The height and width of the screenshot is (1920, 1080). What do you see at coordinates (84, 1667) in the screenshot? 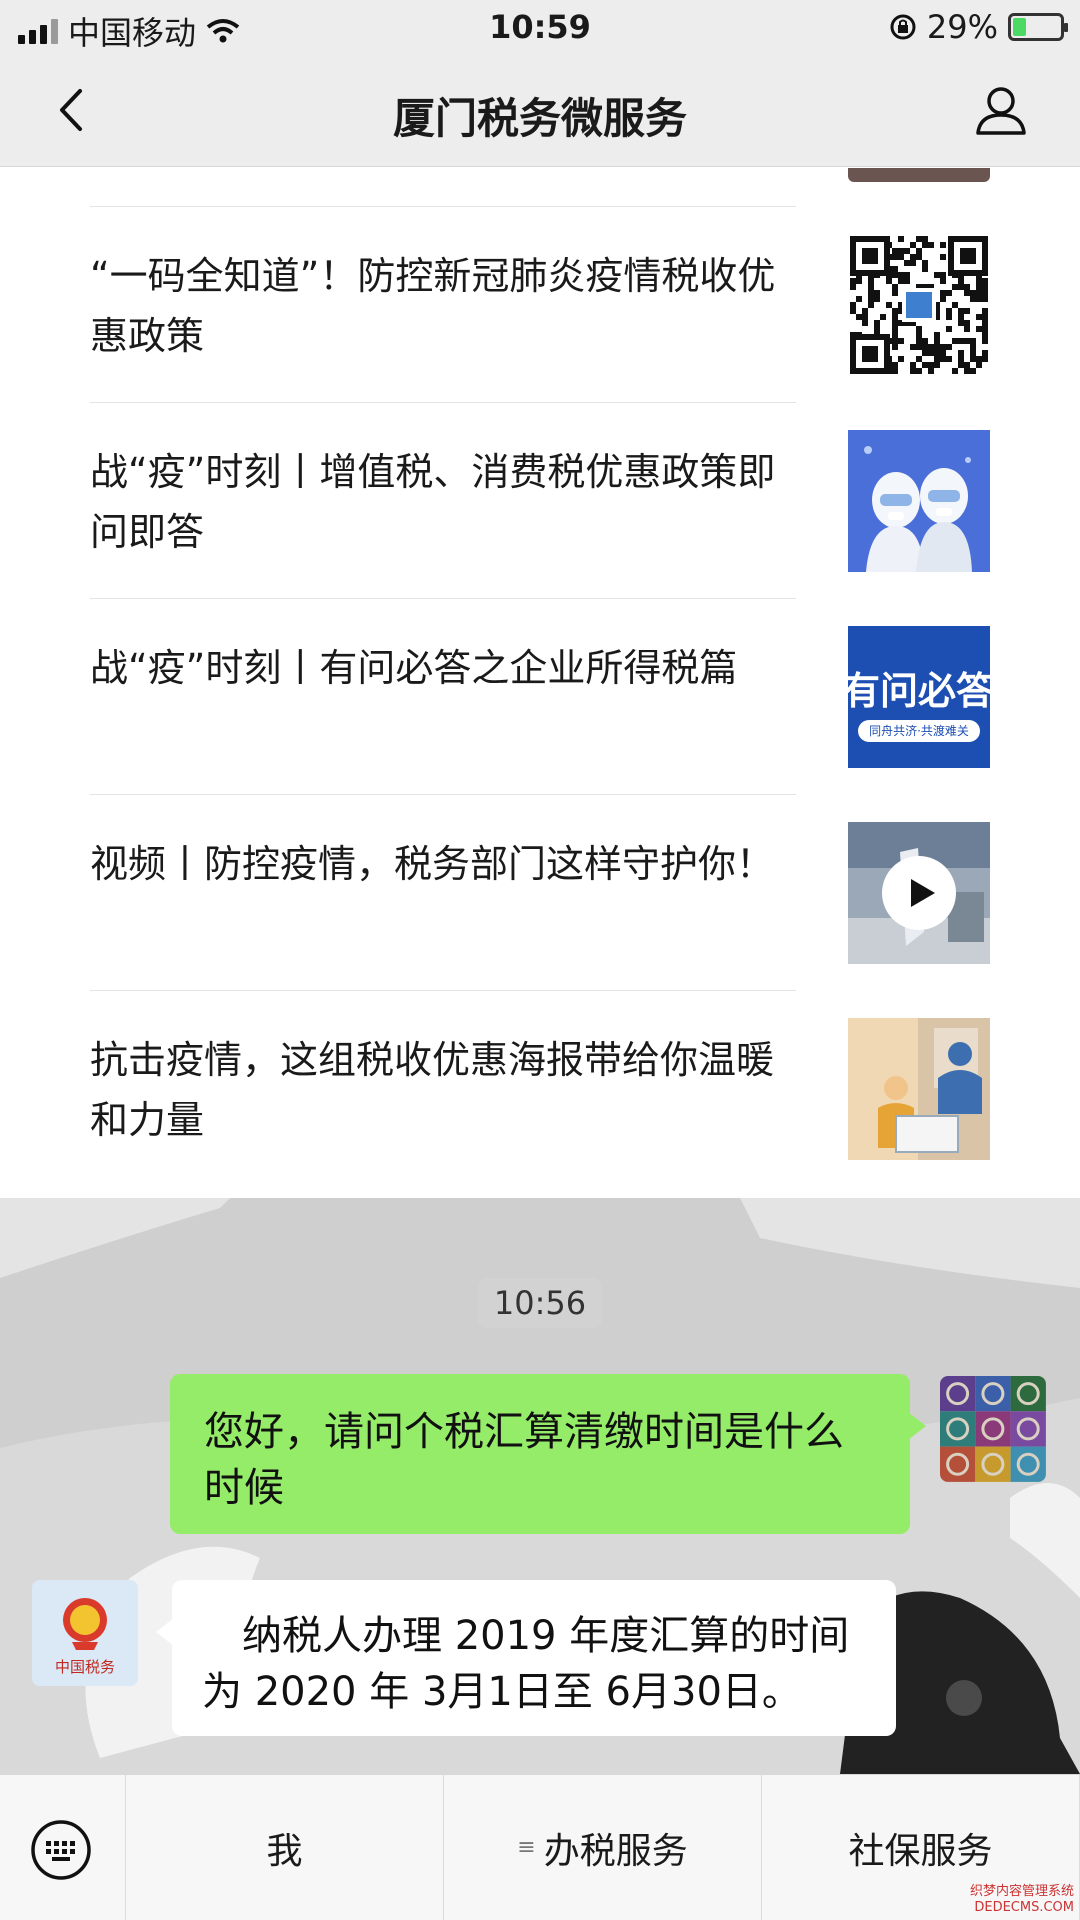
I see `tax-logo-text: 中国税务` at bounding box center [84, 1667].